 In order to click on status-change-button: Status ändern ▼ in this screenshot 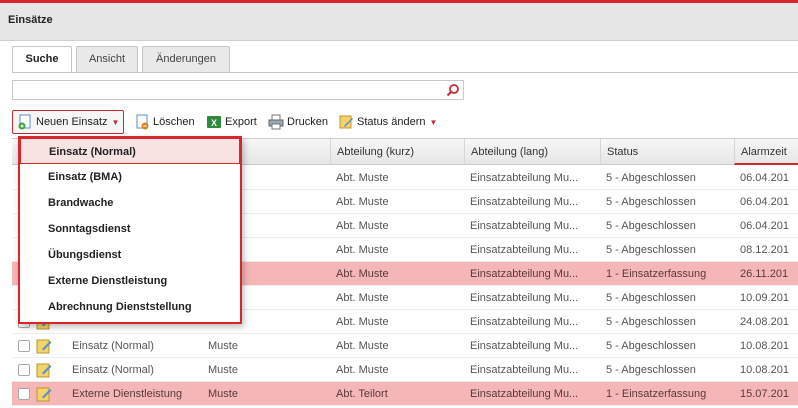, I will do `click(387, 122)`.